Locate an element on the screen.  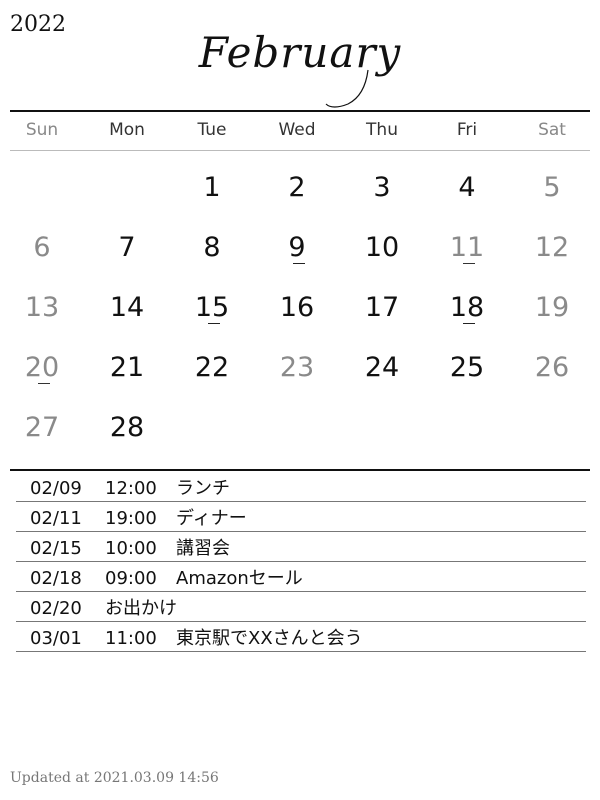
day-number: 8 is located at coordinates (212, 247).